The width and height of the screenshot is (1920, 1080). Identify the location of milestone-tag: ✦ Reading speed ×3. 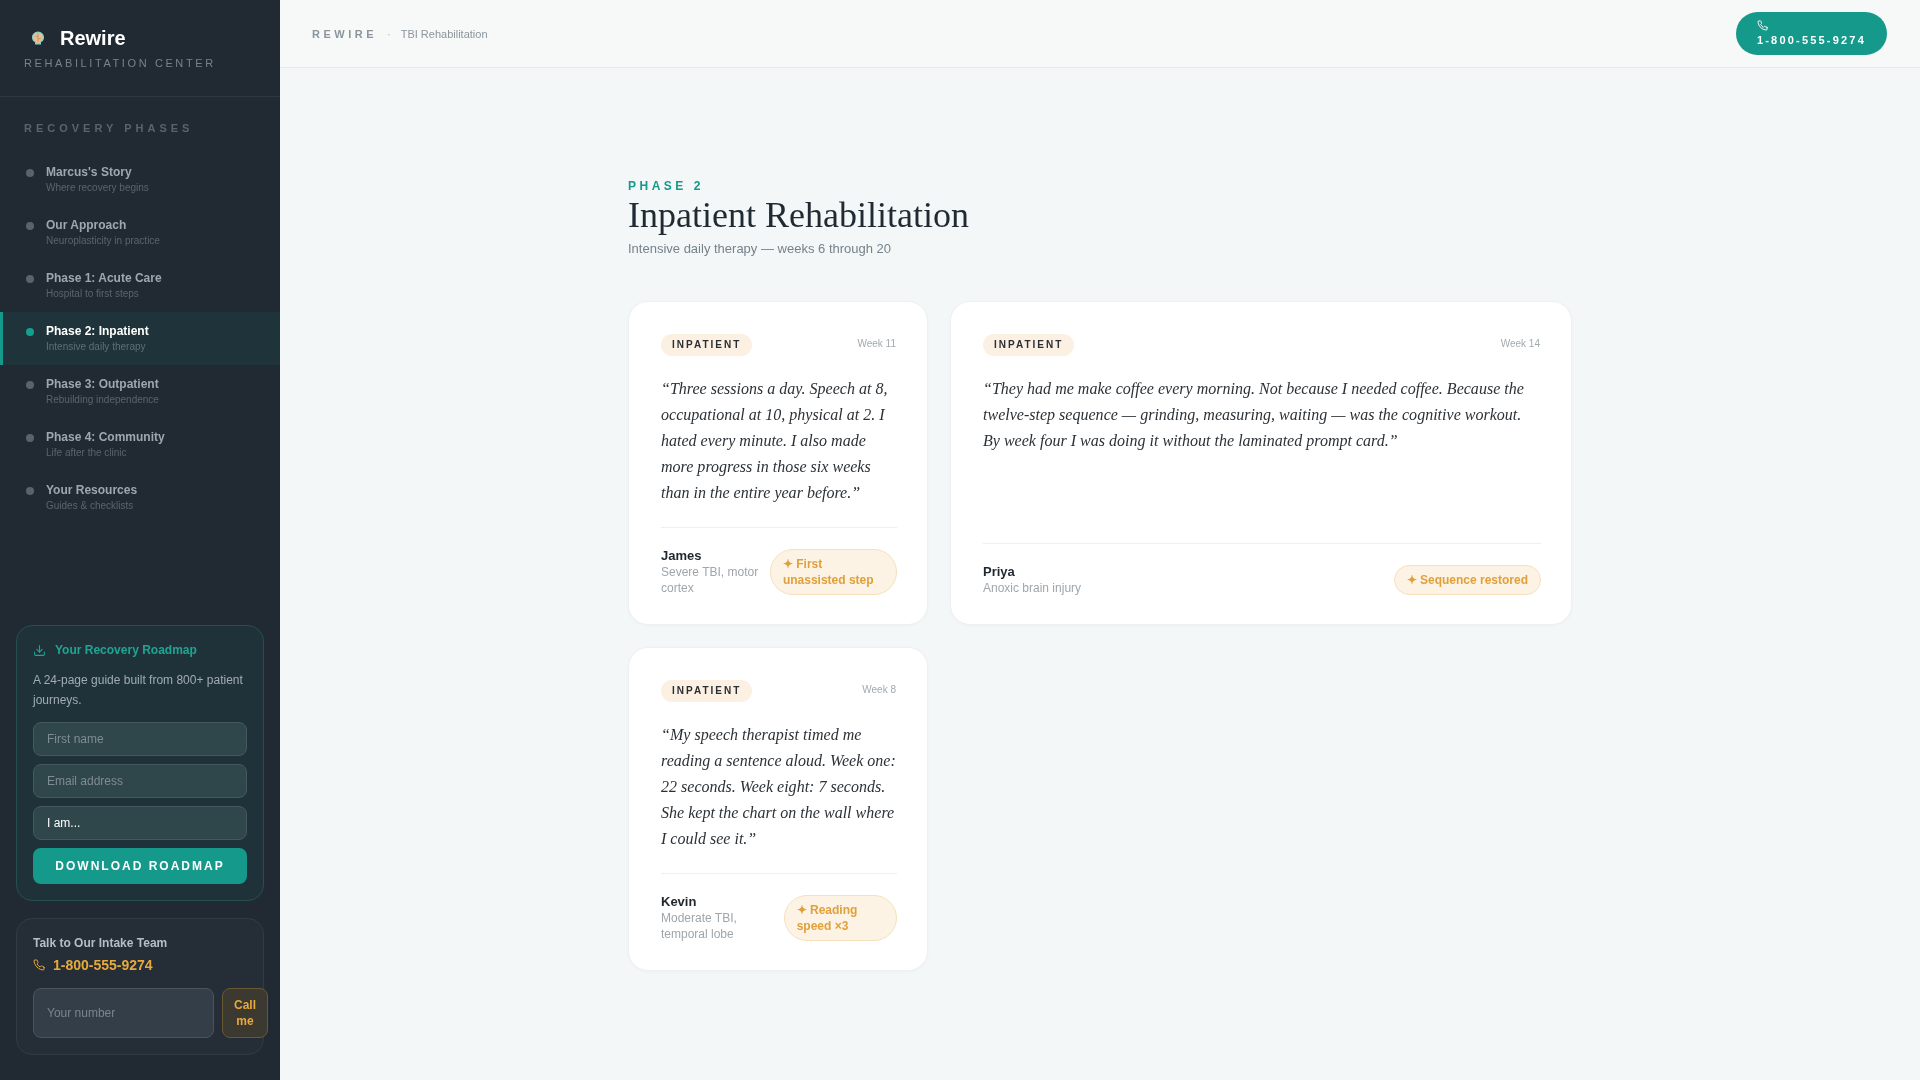
(840, 918).